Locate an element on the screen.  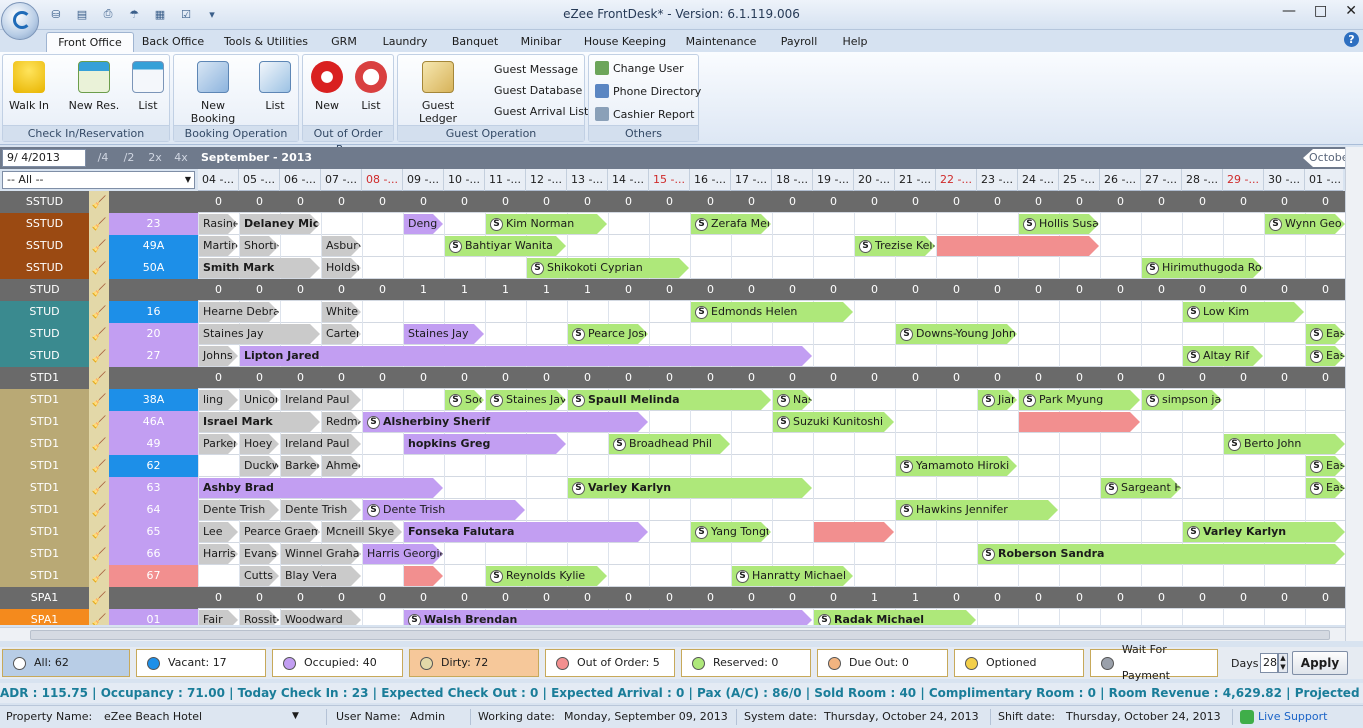
booking-bar: Shortis is located at coordinates (259, 246).